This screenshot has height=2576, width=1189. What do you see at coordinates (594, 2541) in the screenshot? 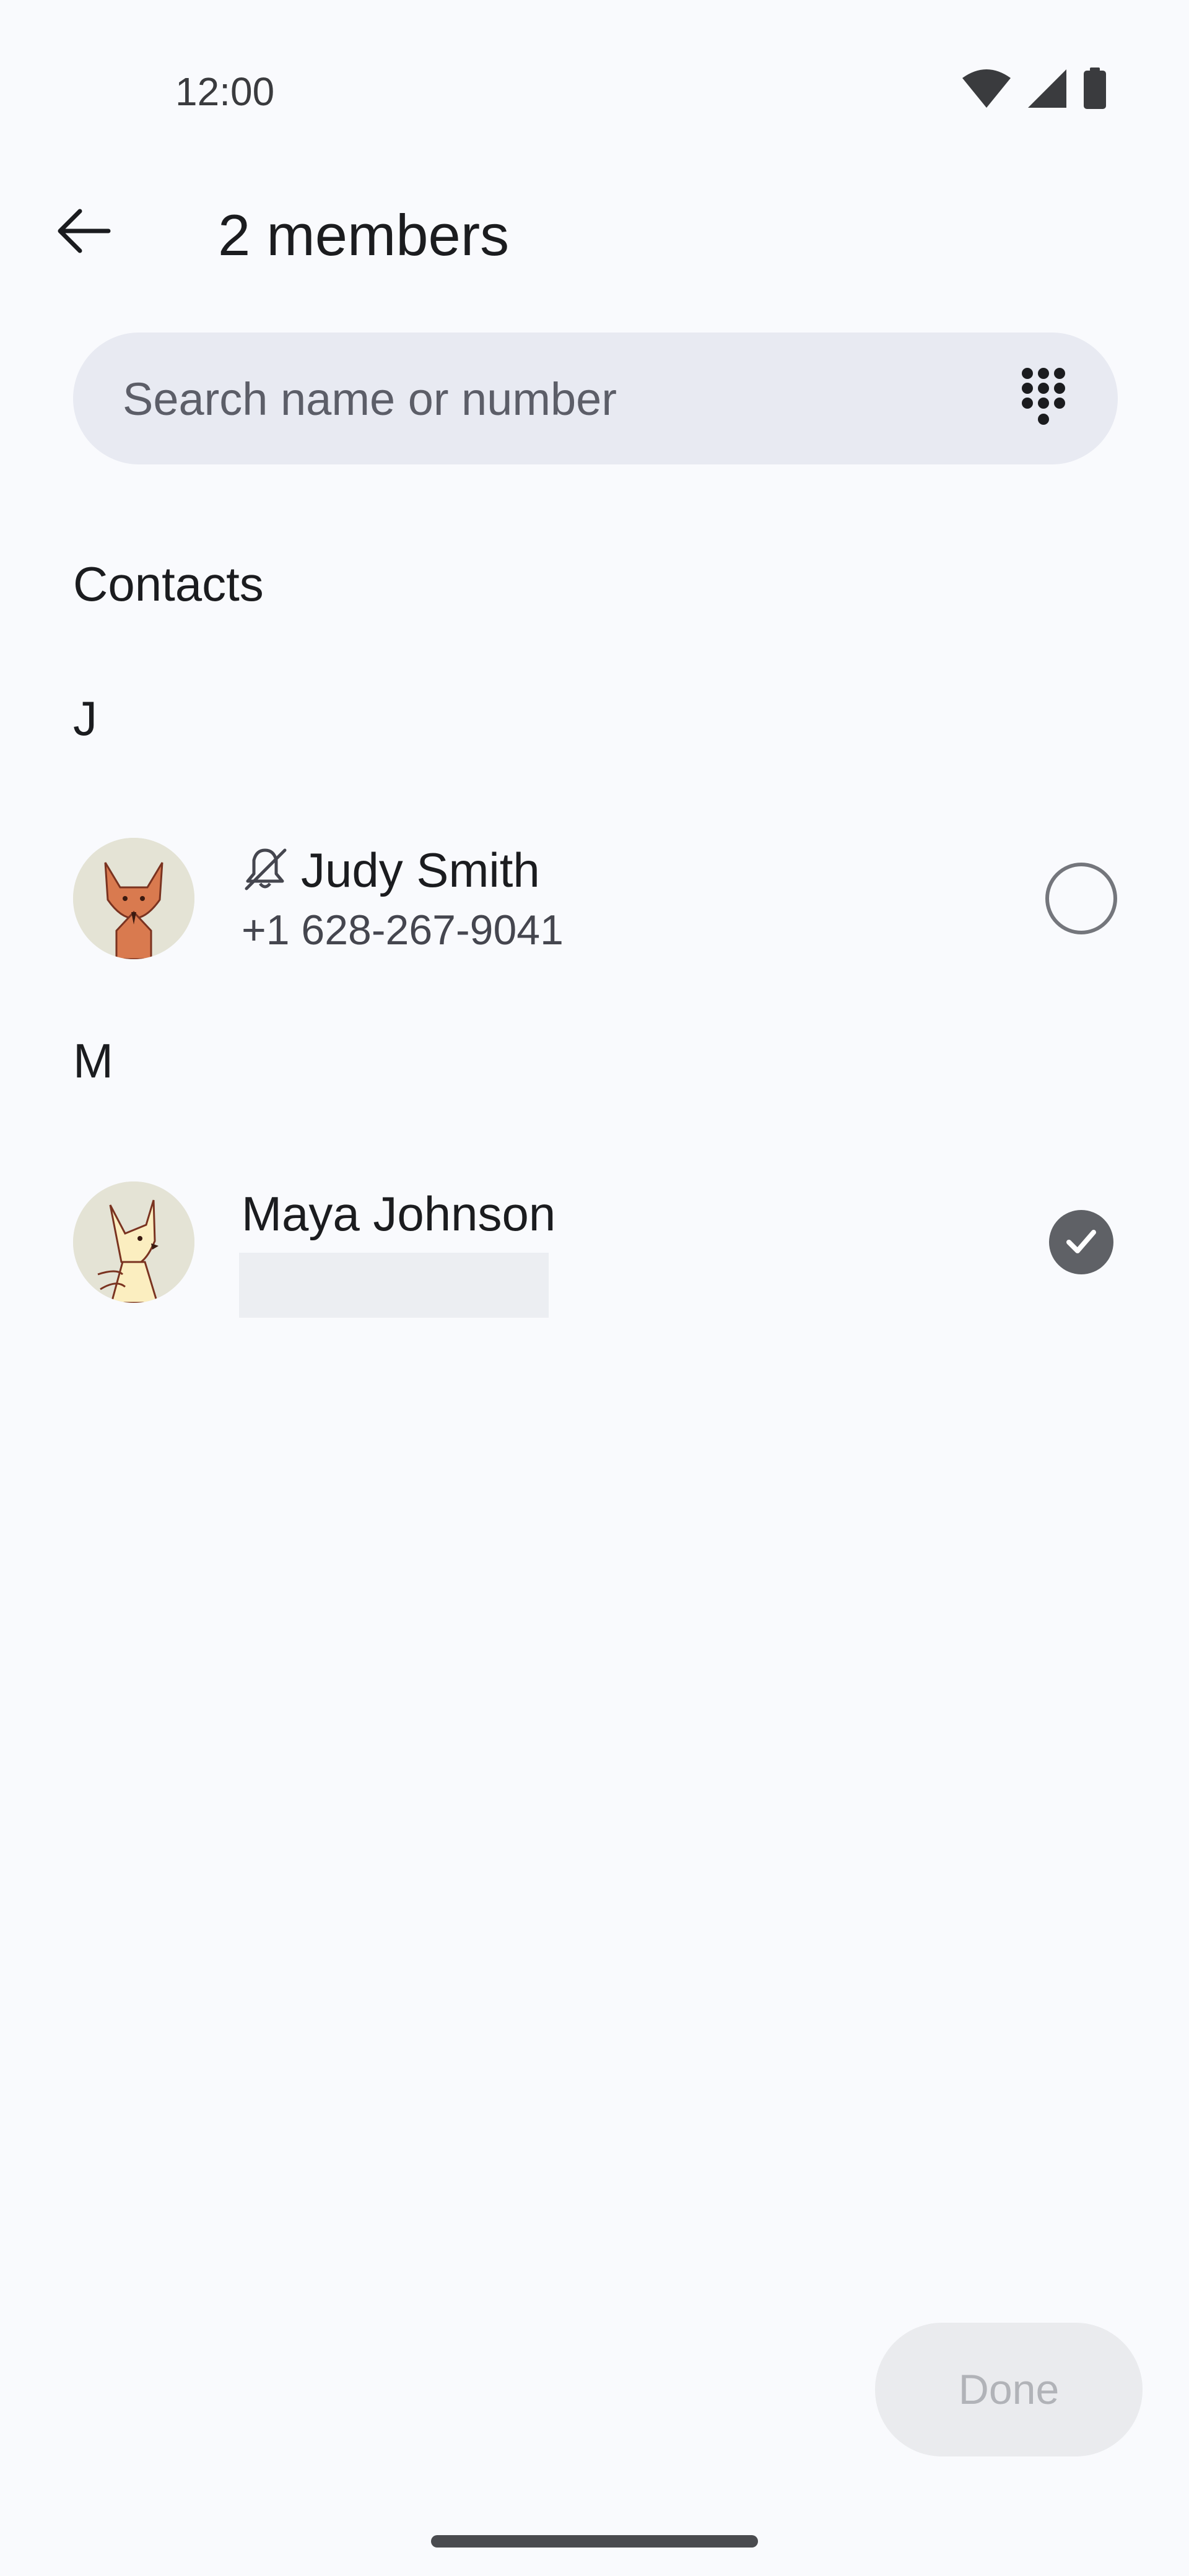
I see `home-indicator` at bounding box center [594, 2541].